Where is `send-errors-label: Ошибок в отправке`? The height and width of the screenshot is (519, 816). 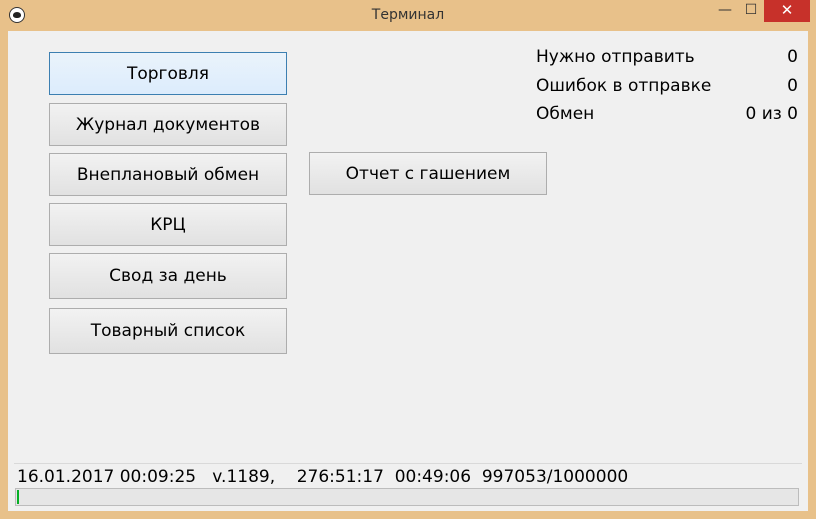 send-errors-label: Ошибок в отправке is located at coordinates (624, 86).